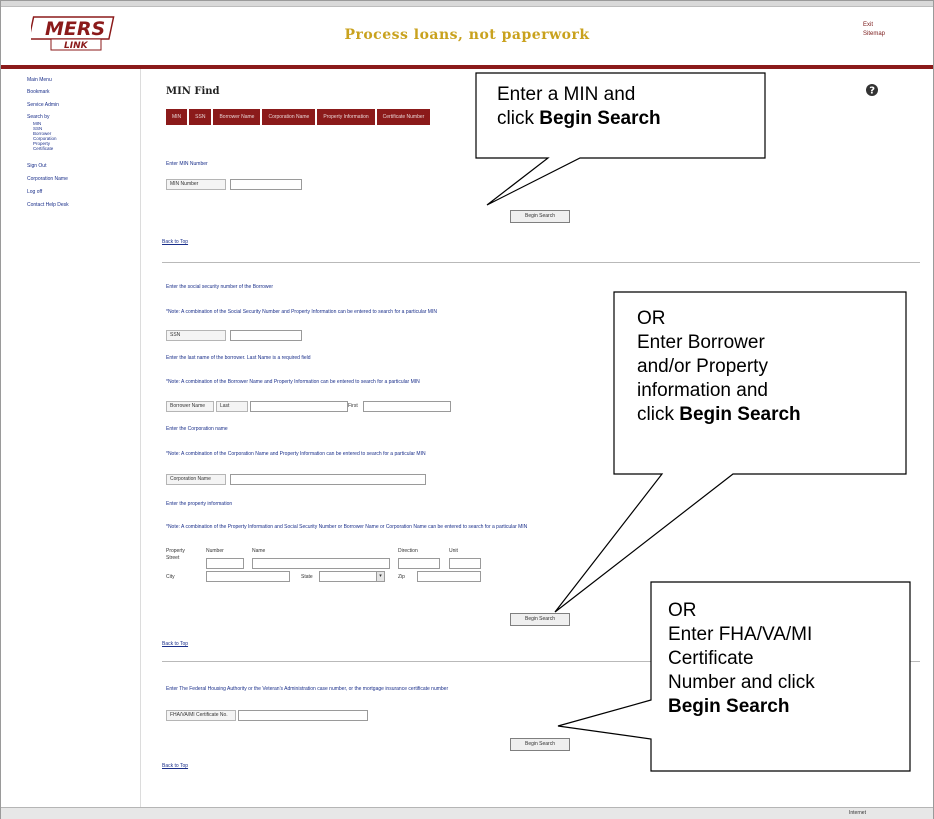 This screenshot has height=819, width=934. Describe the element at coordinates (190, 406) in the screenshot. I see `borrower-field-label: Borrower Name` at that location.